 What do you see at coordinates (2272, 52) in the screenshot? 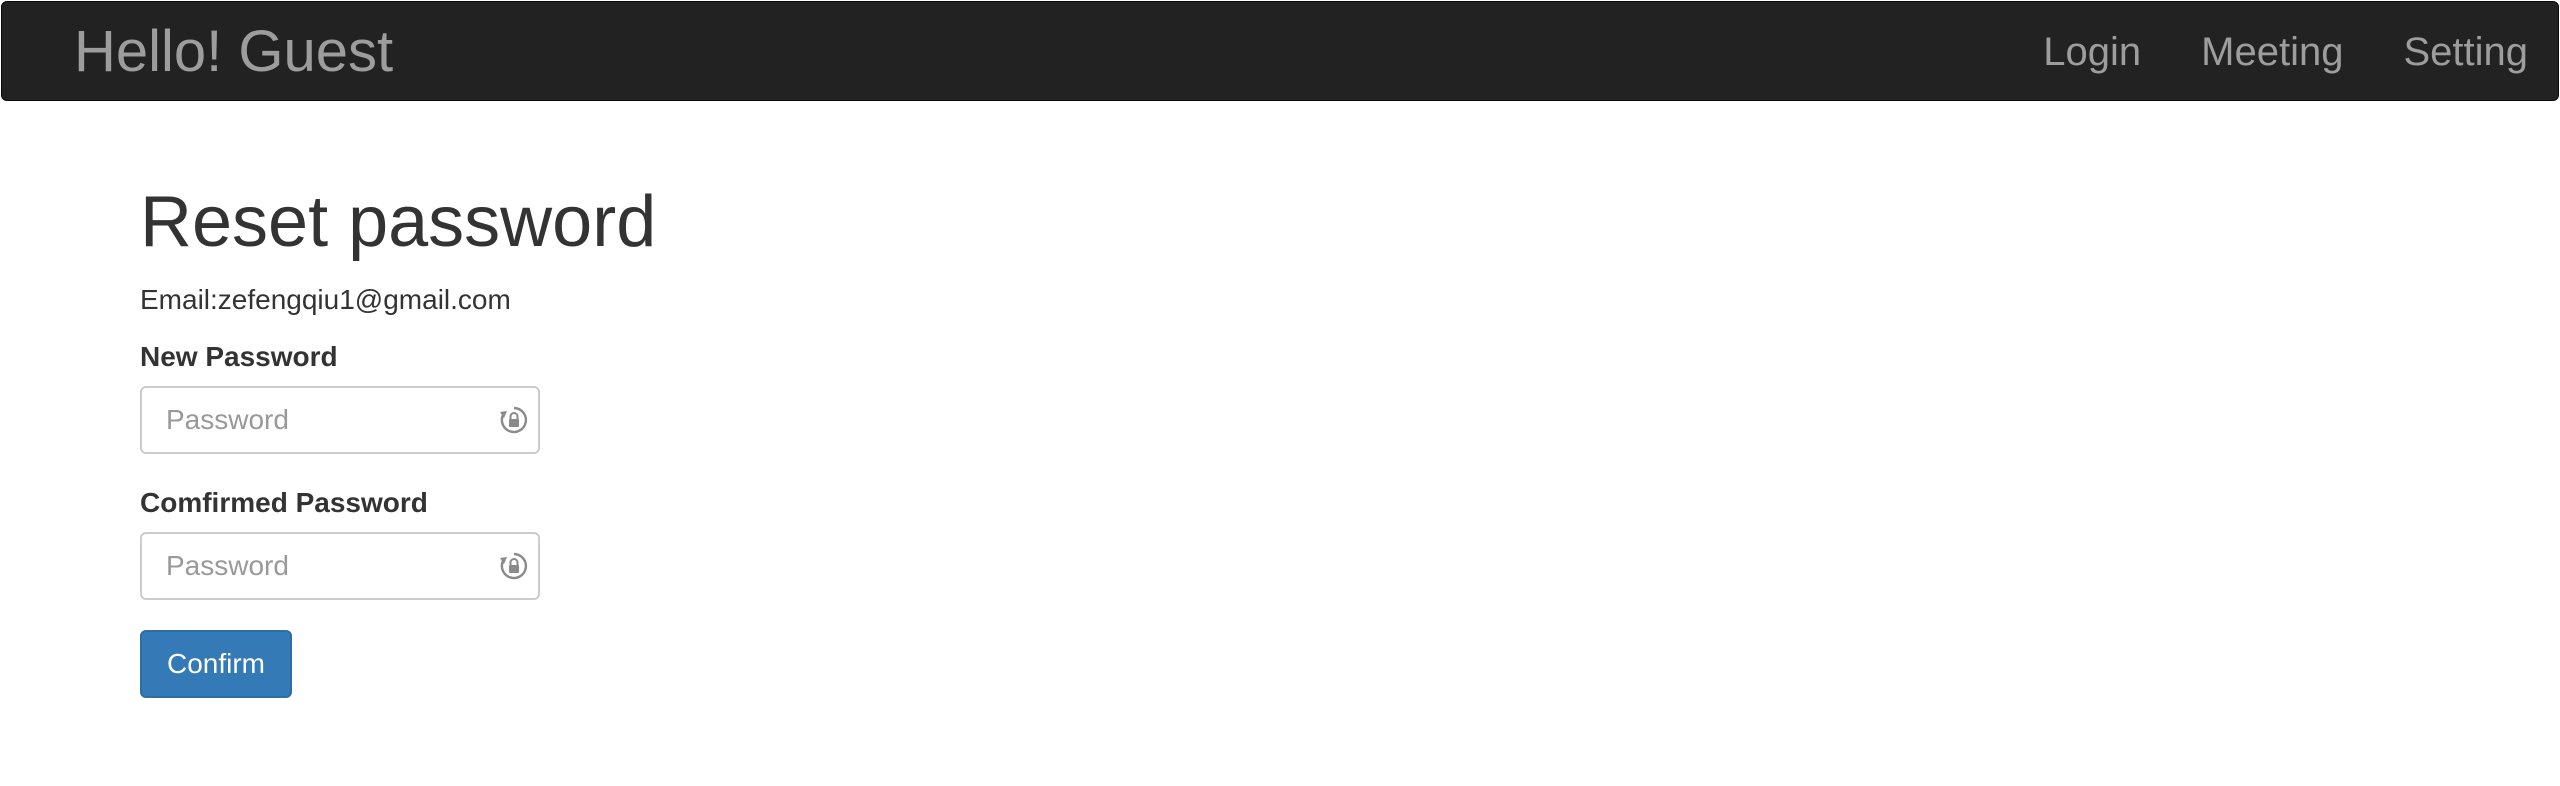
I see `nav-link-meeting: Meeting` at bounding box center [2272, 52].